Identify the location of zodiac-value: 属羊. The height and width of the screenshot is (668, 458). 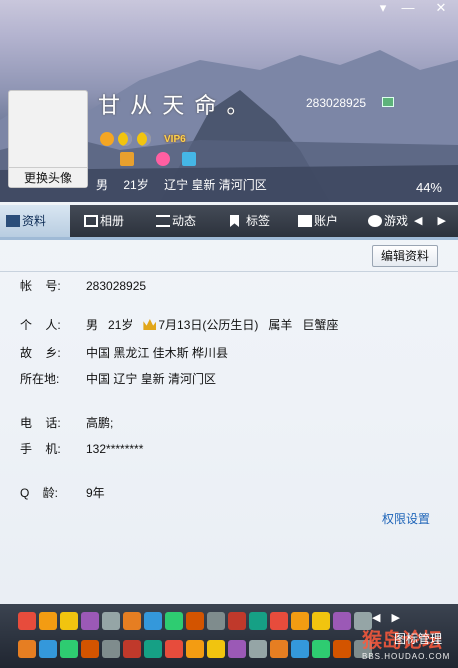
(280, 325).